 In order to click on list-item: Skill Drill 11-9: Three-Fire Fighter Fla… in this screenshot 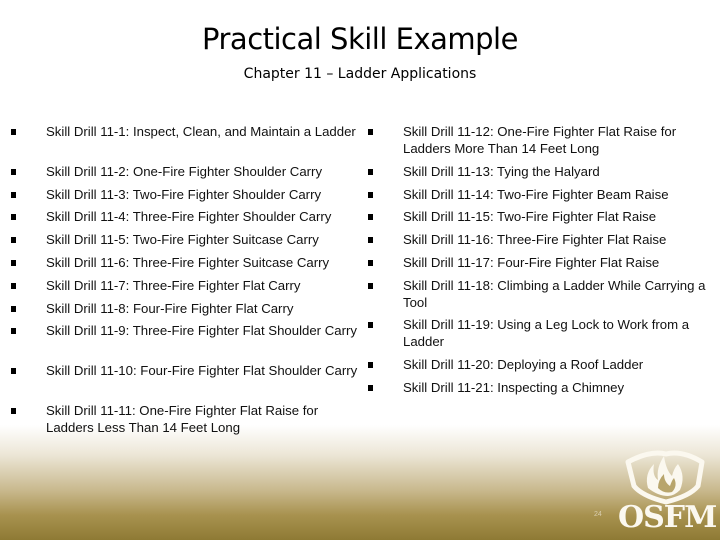, I will do `click(182, 330)`.